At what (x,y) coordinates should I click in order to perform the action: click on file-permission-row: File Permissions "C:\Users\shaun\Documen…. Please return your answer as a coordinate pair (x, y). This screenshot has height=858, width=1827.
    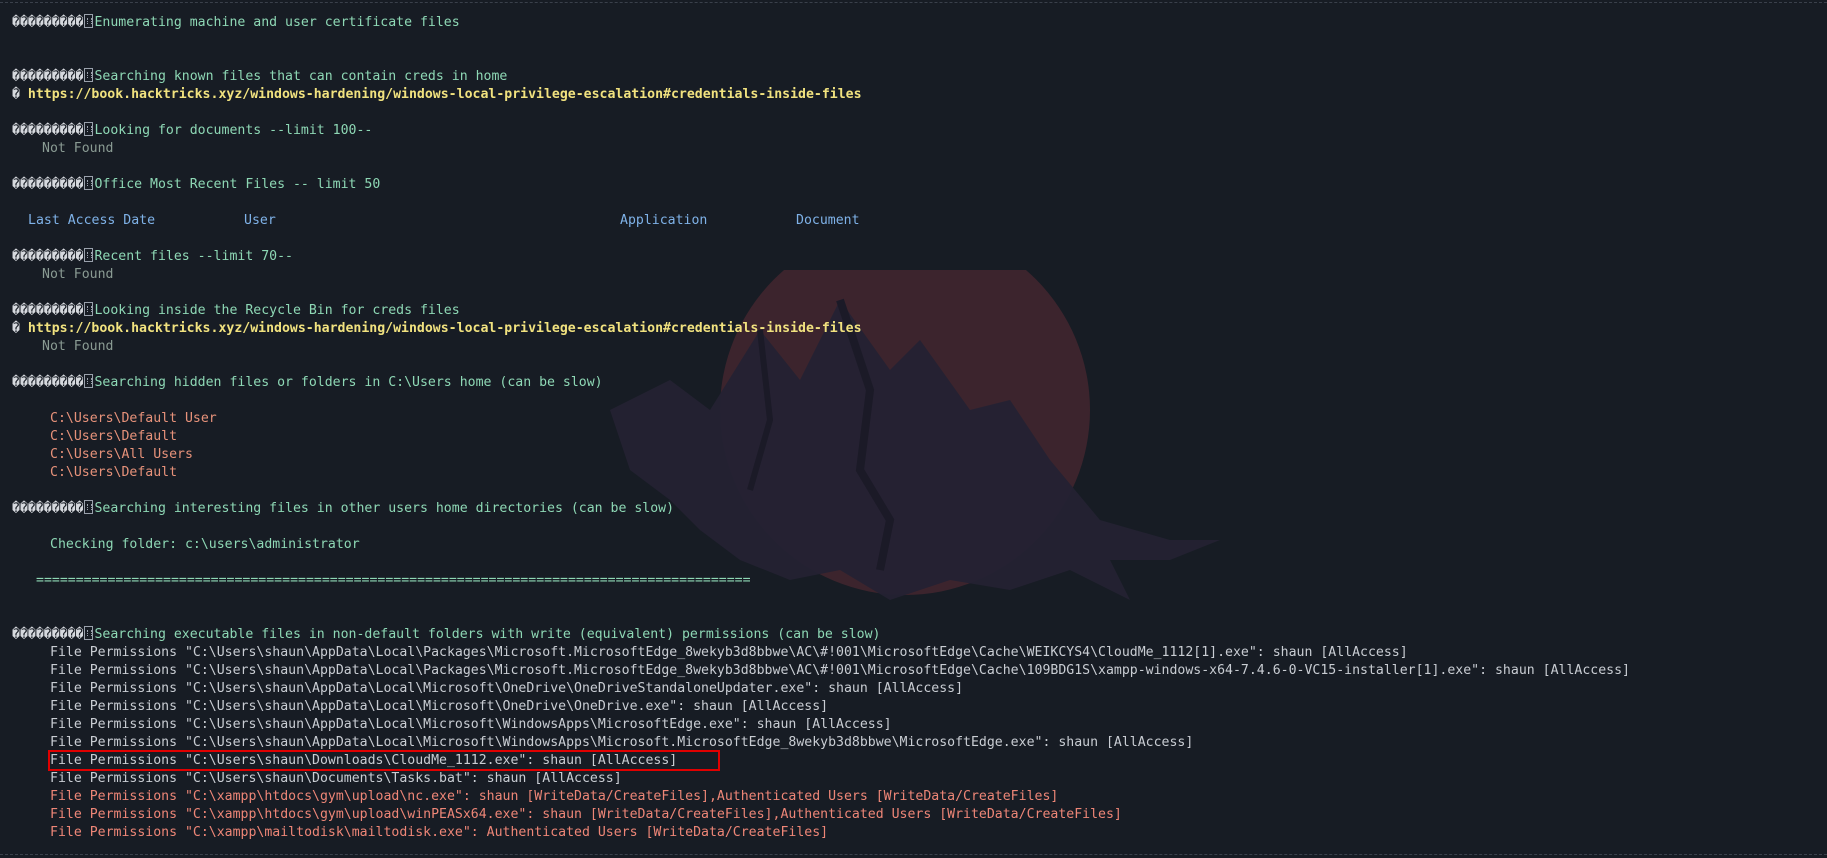
    Looking at the image, I should click on (336, 778).